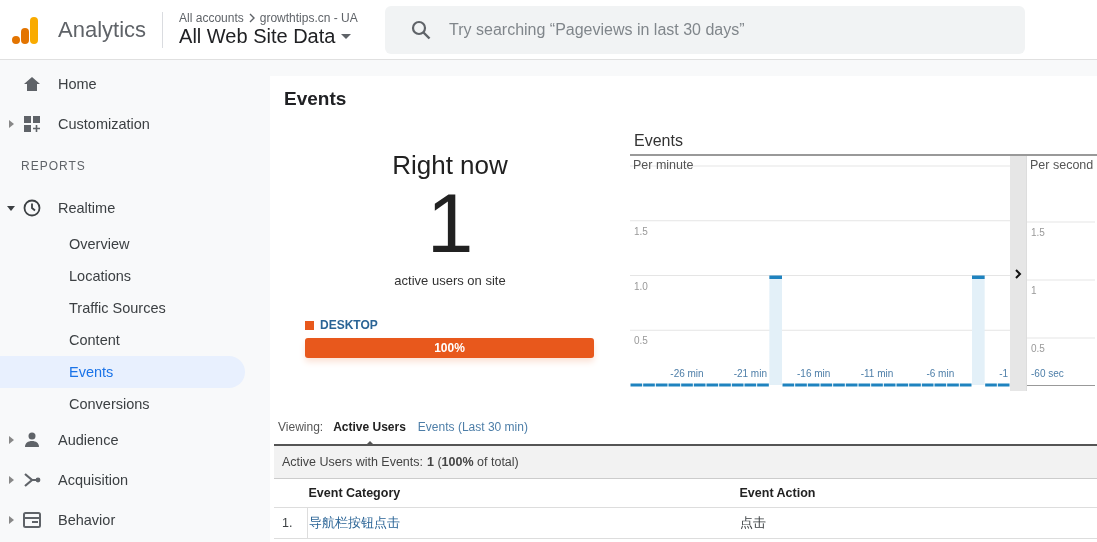  I want to click on summary-value: 1 (100% of total), so click(473, 462).